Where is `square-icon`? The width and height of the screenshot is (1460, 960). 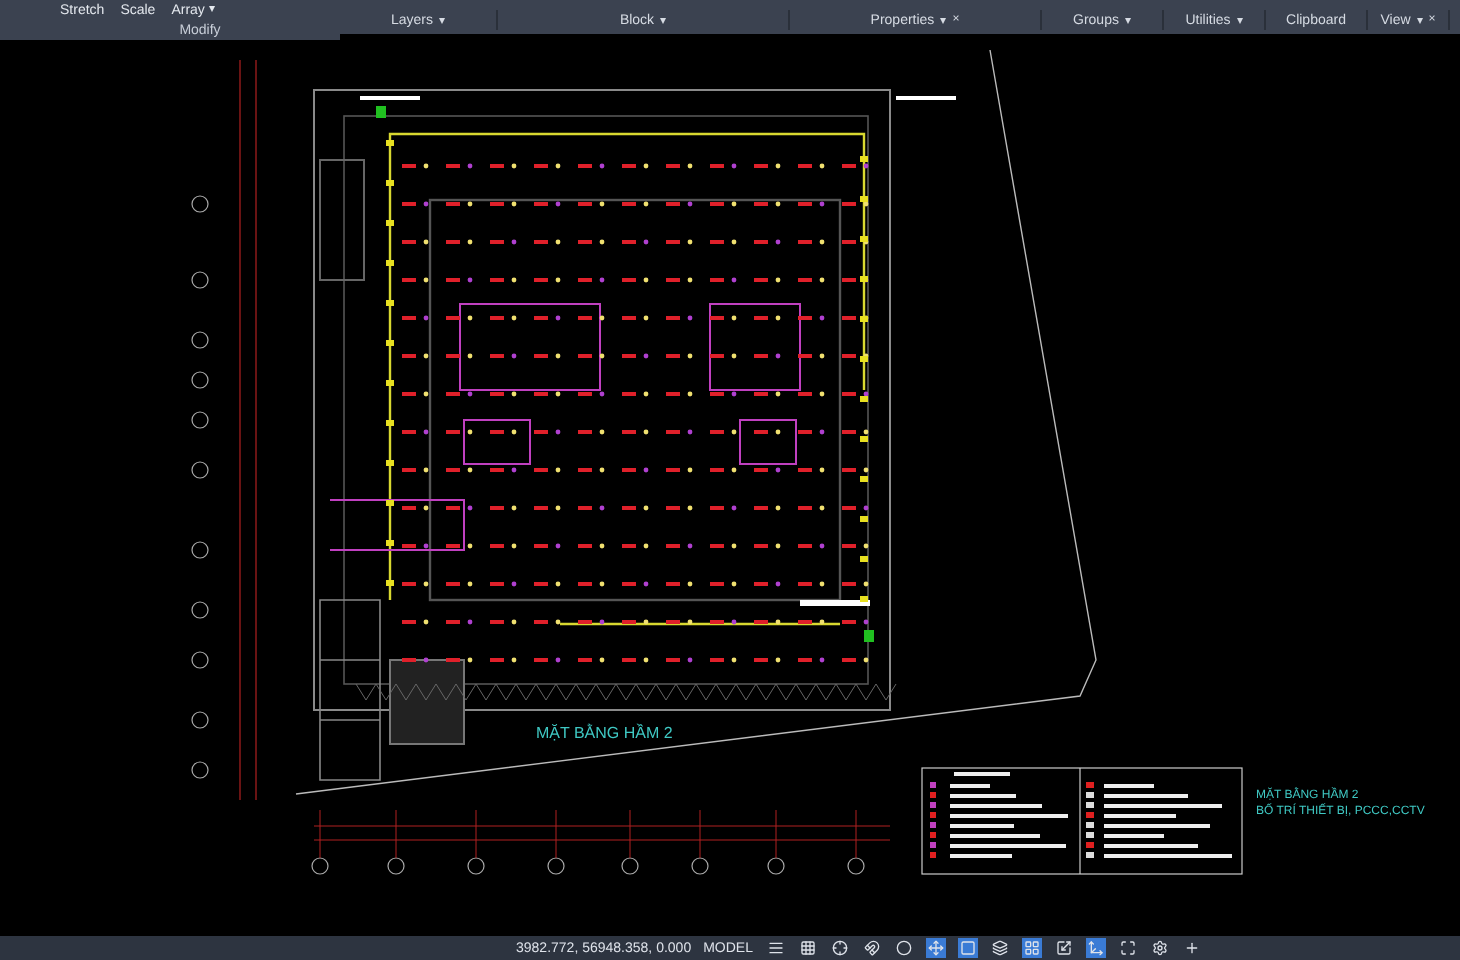 square-icon is located at coordinates (967, 948).